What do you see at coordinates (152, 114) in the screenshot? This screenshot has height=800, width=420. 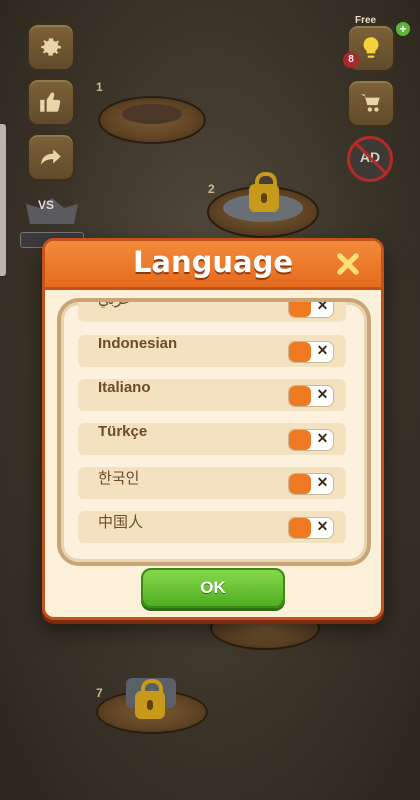 I see `furniture-object` at bounding box center [152, 114].